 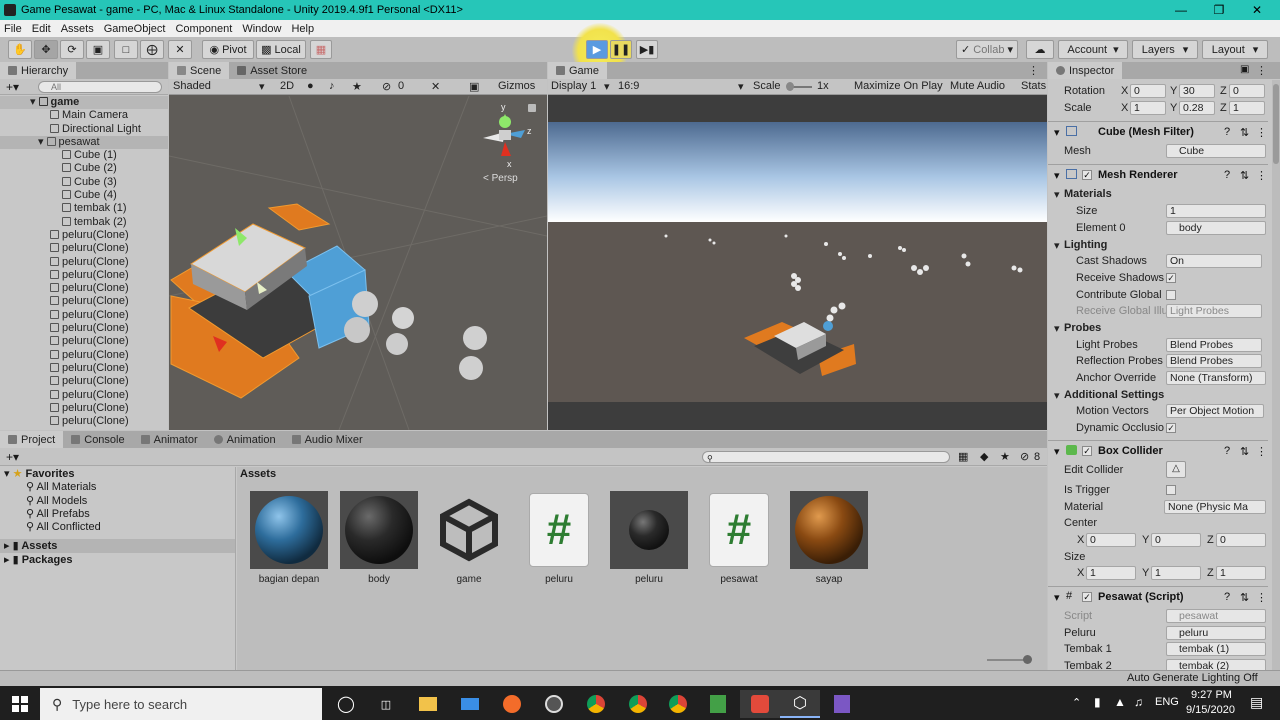 I want to click on play-button: ▶, so click(x=597, y=49).